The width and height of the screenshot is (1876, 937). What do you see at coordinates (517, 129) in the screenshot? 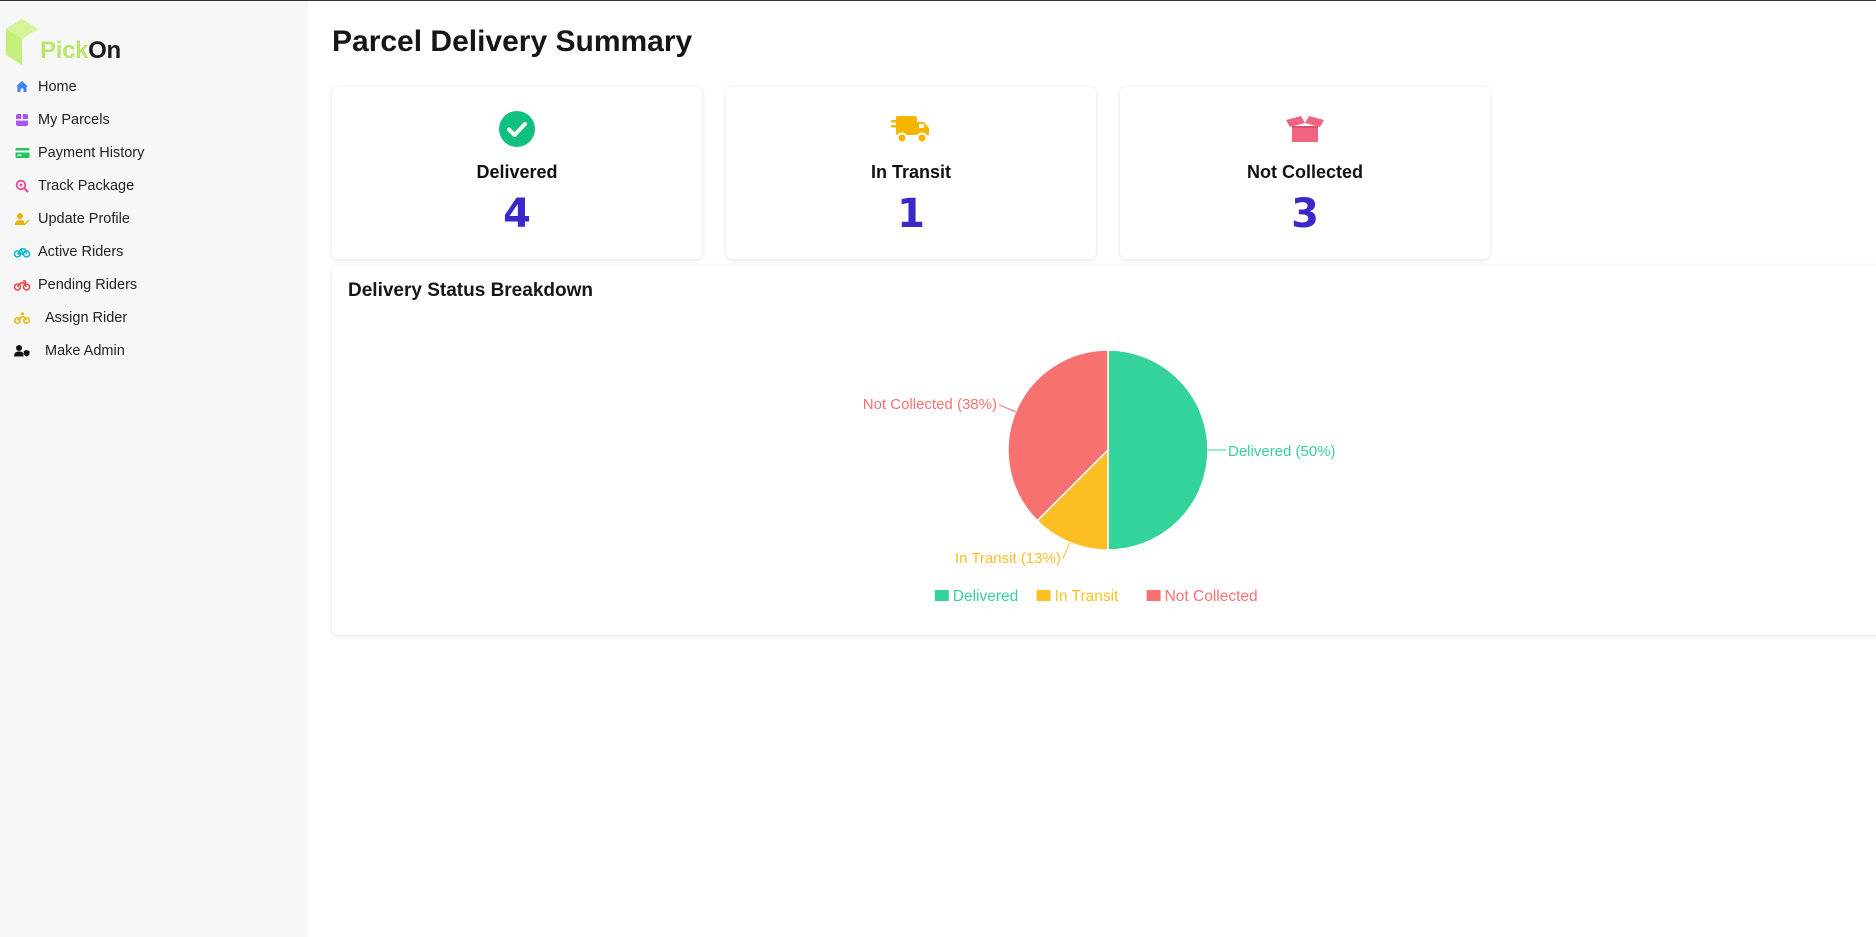
I see `check-circle-icon` at bounding box center [517, 129].